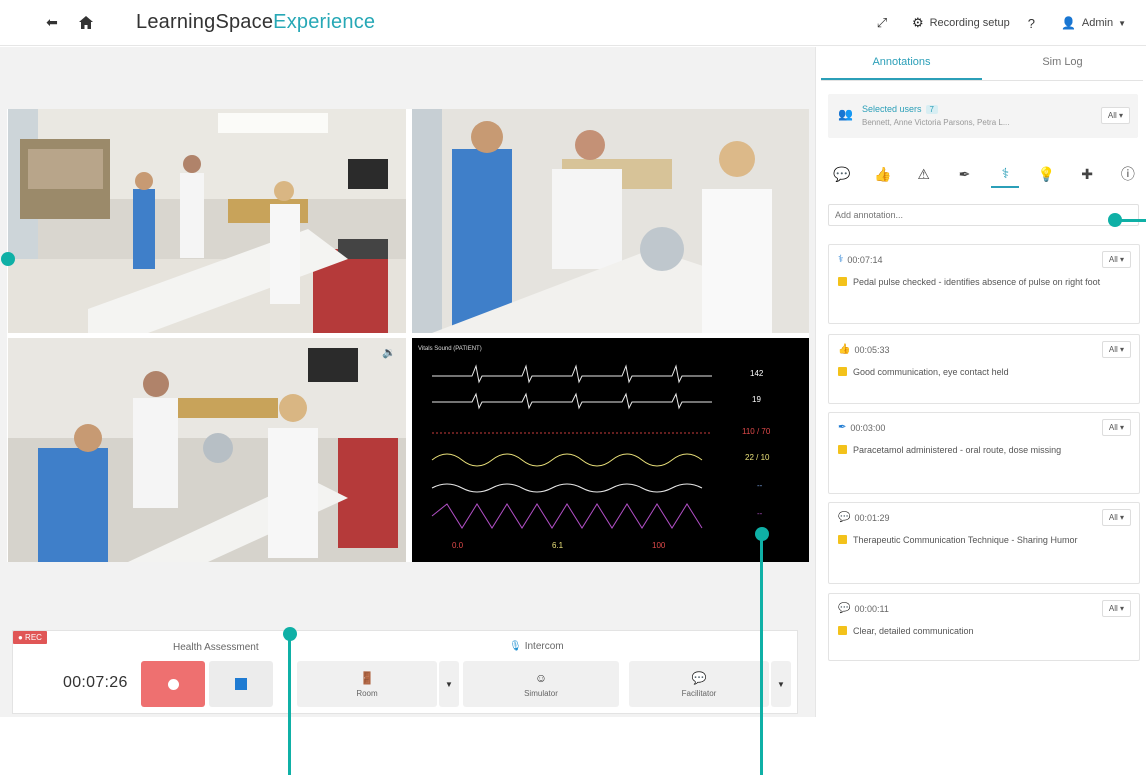 The height and width of the screenshot is (775, 1146). I want to click on annotation-time: 00:00:11, so click(871, 608).